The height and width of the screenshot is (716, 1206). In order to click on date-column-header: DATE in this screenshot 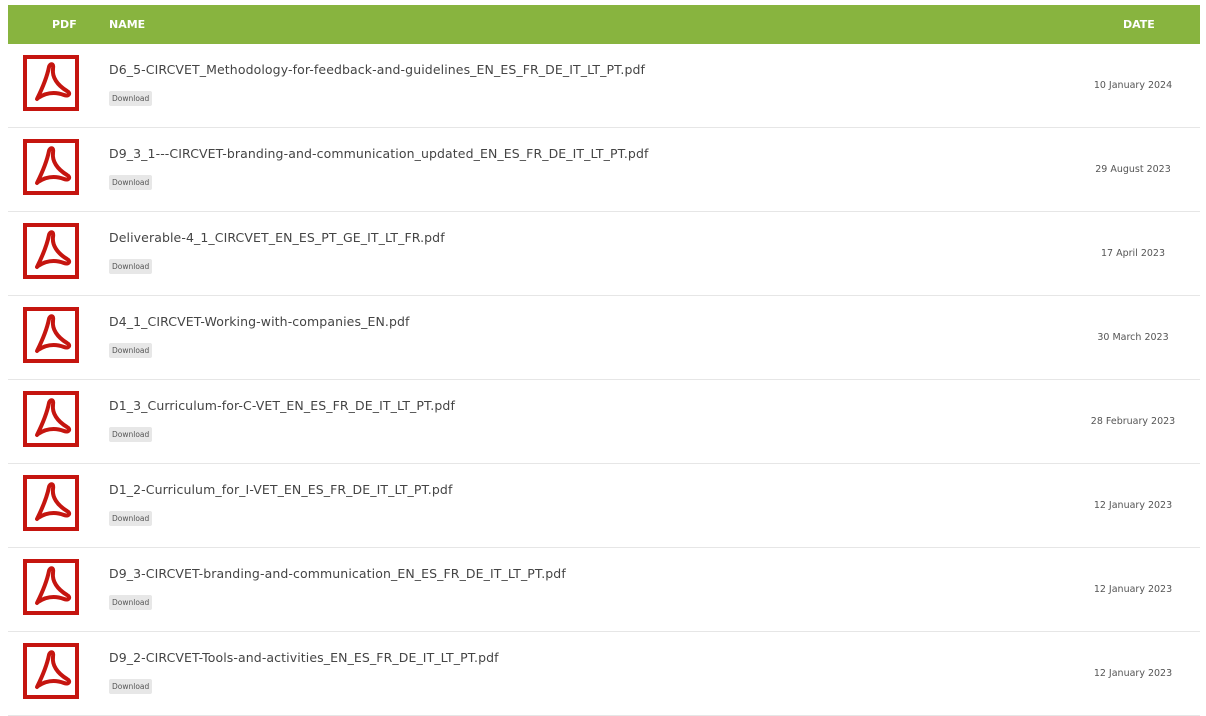, I will do `click(1139, 24)`.